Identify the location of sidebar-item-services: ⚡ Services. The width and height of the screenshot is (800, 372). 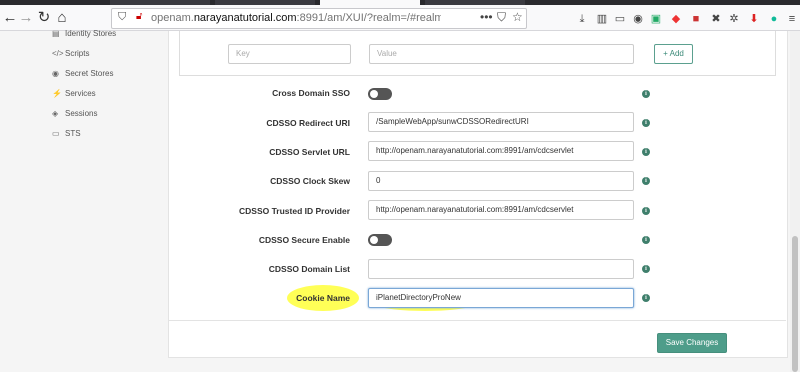
(74, 94).